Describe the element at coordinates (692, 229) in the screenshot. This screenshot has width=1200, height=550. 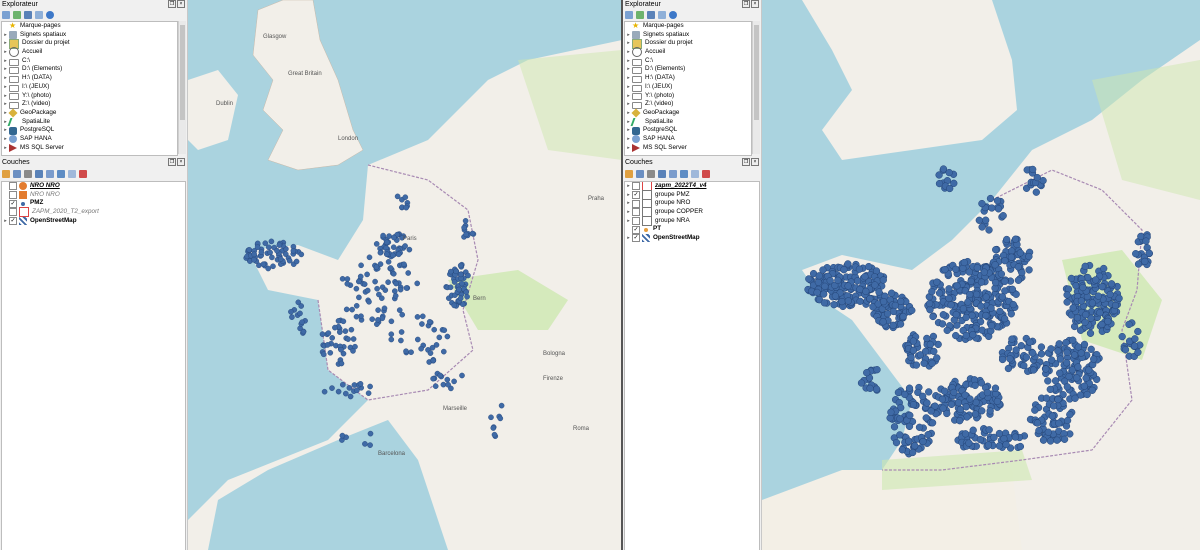
I see `layer-item: ✓ PT` at that location.